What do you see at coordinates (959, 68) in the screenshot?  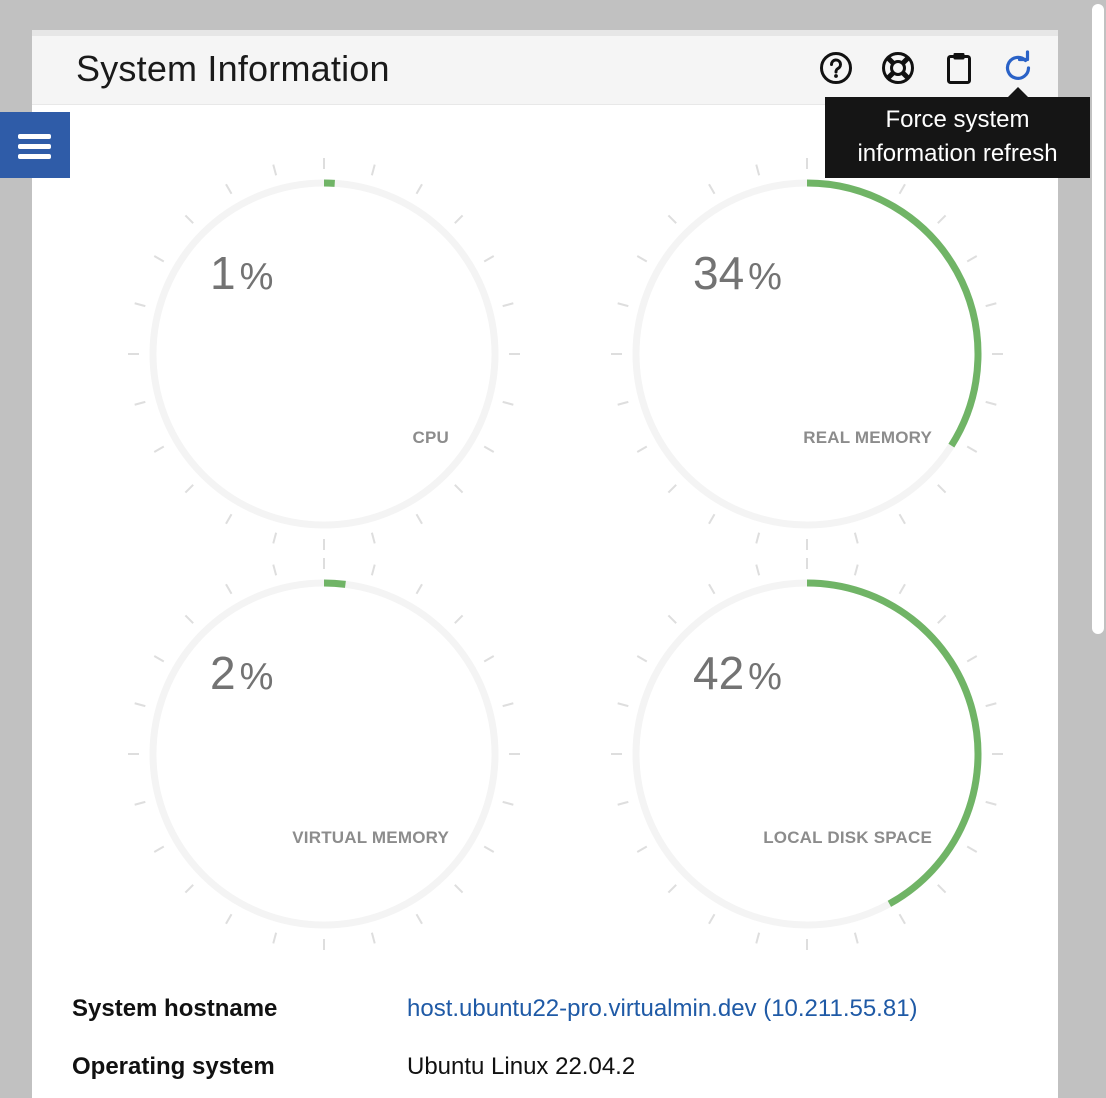 I see `clipboard-icon` at bounding box center [959, 68].